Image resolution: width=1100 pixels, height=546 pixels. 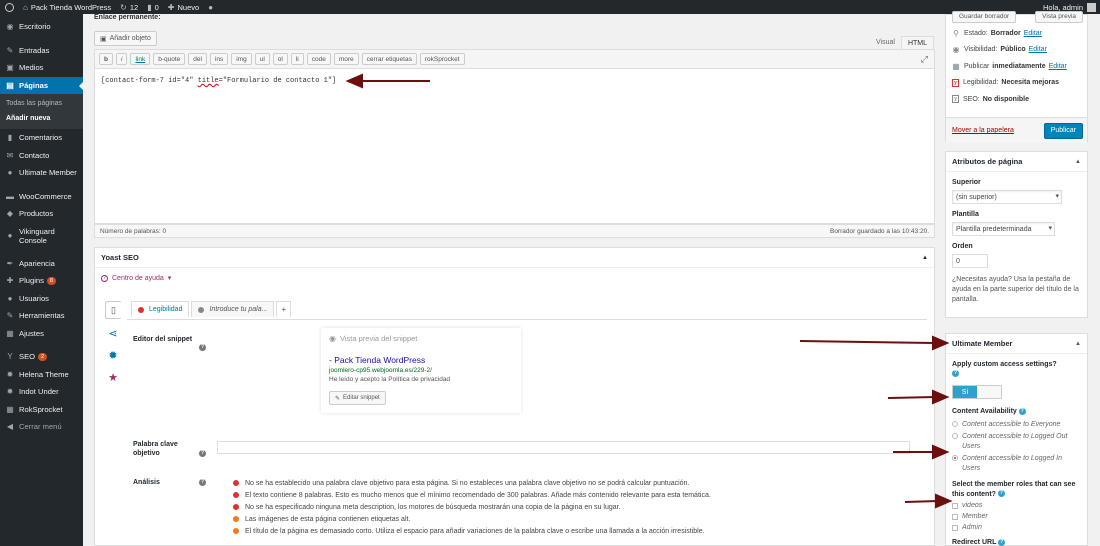 I want to click on tab-html: HTML, so click(x=917, y=43).